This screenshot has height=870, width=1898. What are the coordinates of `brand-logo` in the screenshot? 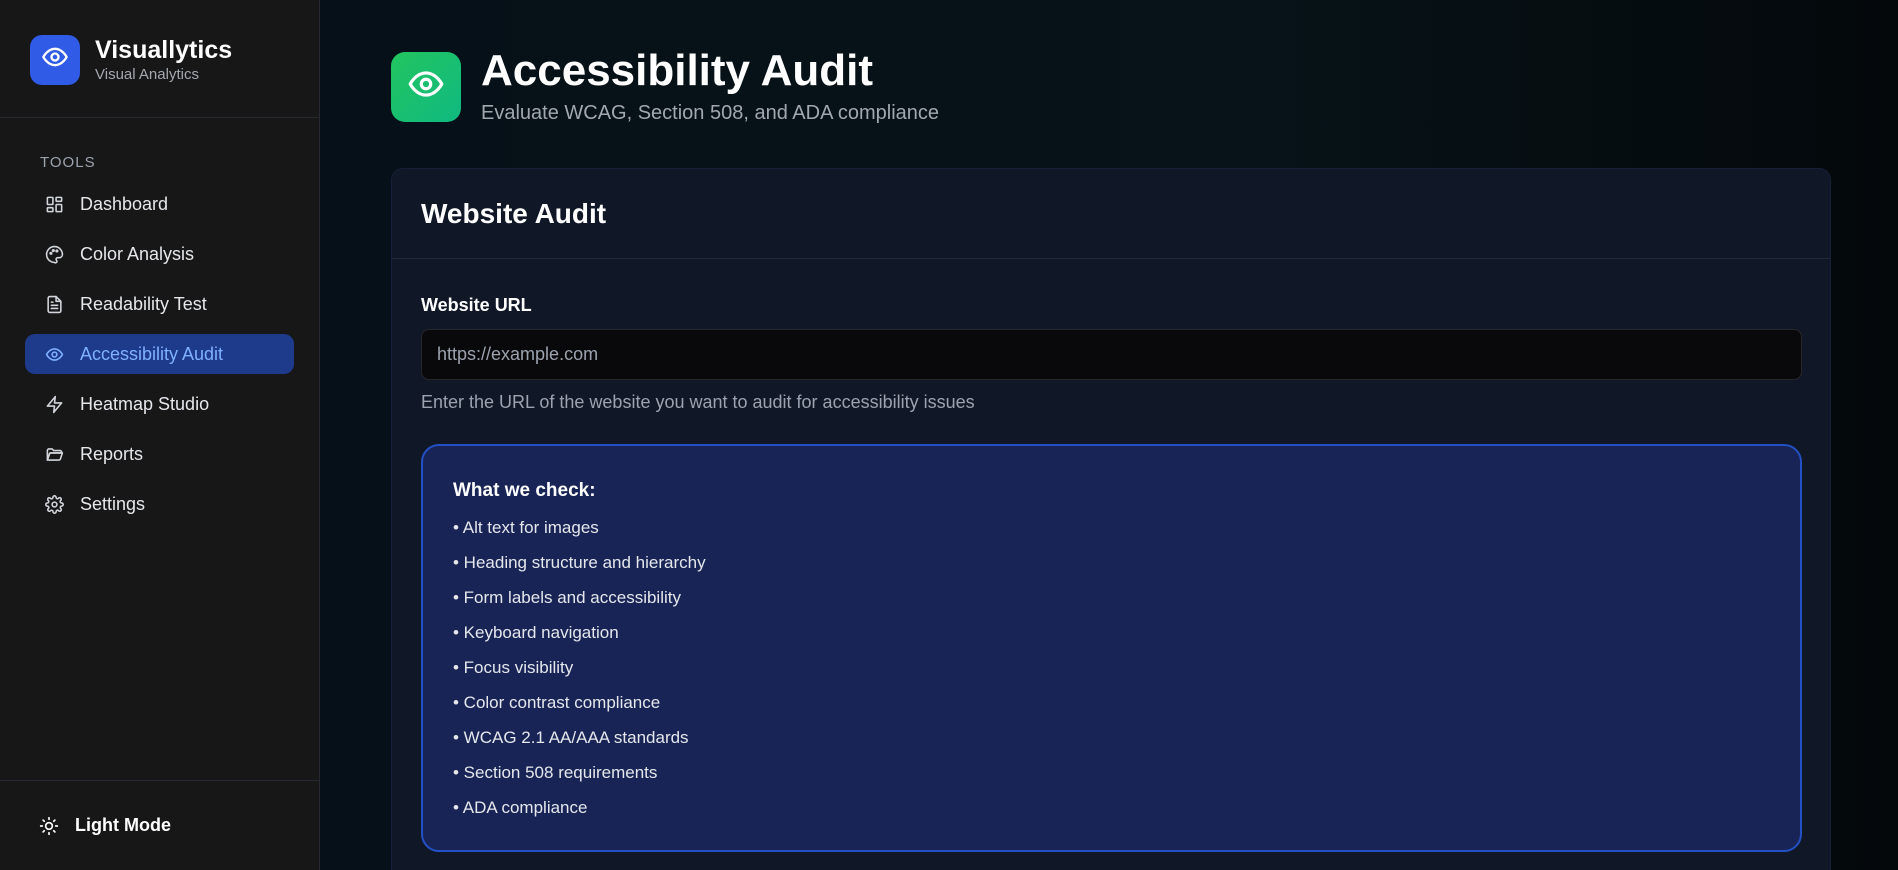 It's located at (55, 59).